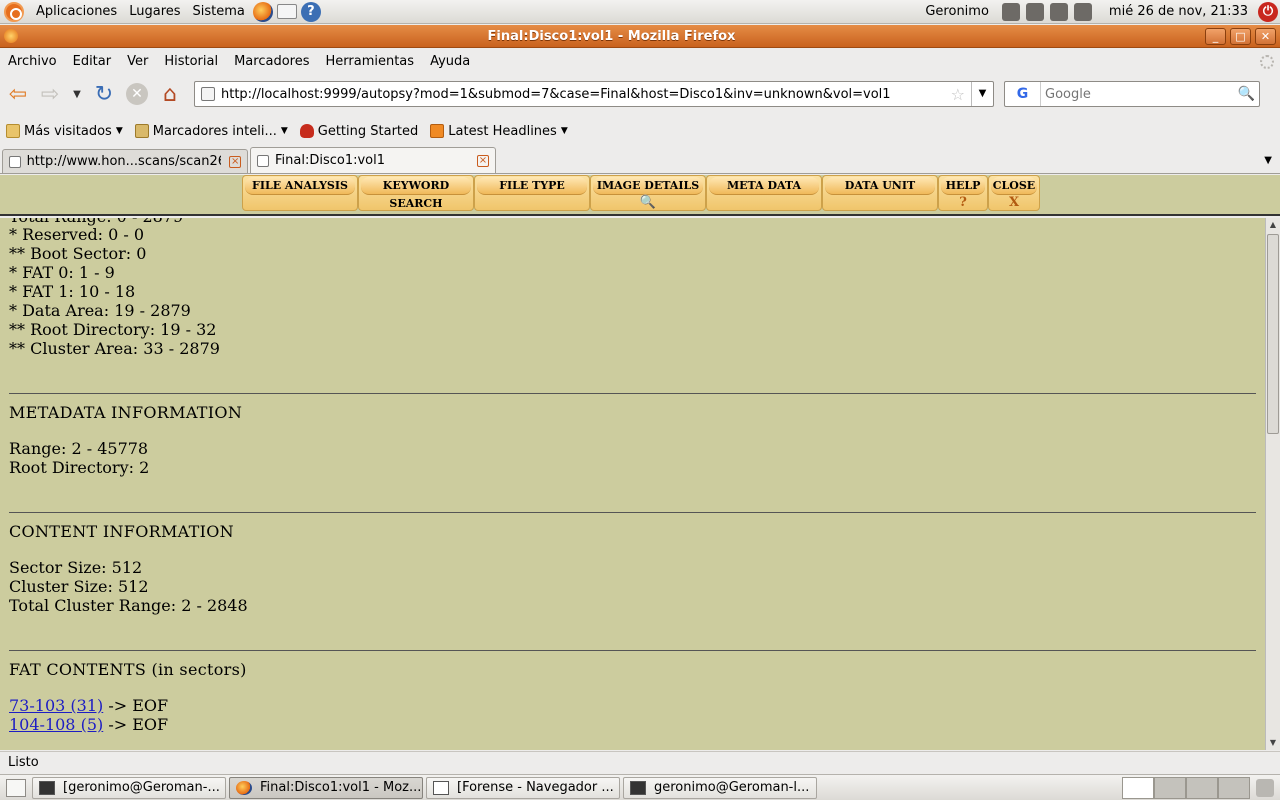  Describe the element at coordinates (764, 186) in the screenshot. I see `button-label: META DATA` at that location.